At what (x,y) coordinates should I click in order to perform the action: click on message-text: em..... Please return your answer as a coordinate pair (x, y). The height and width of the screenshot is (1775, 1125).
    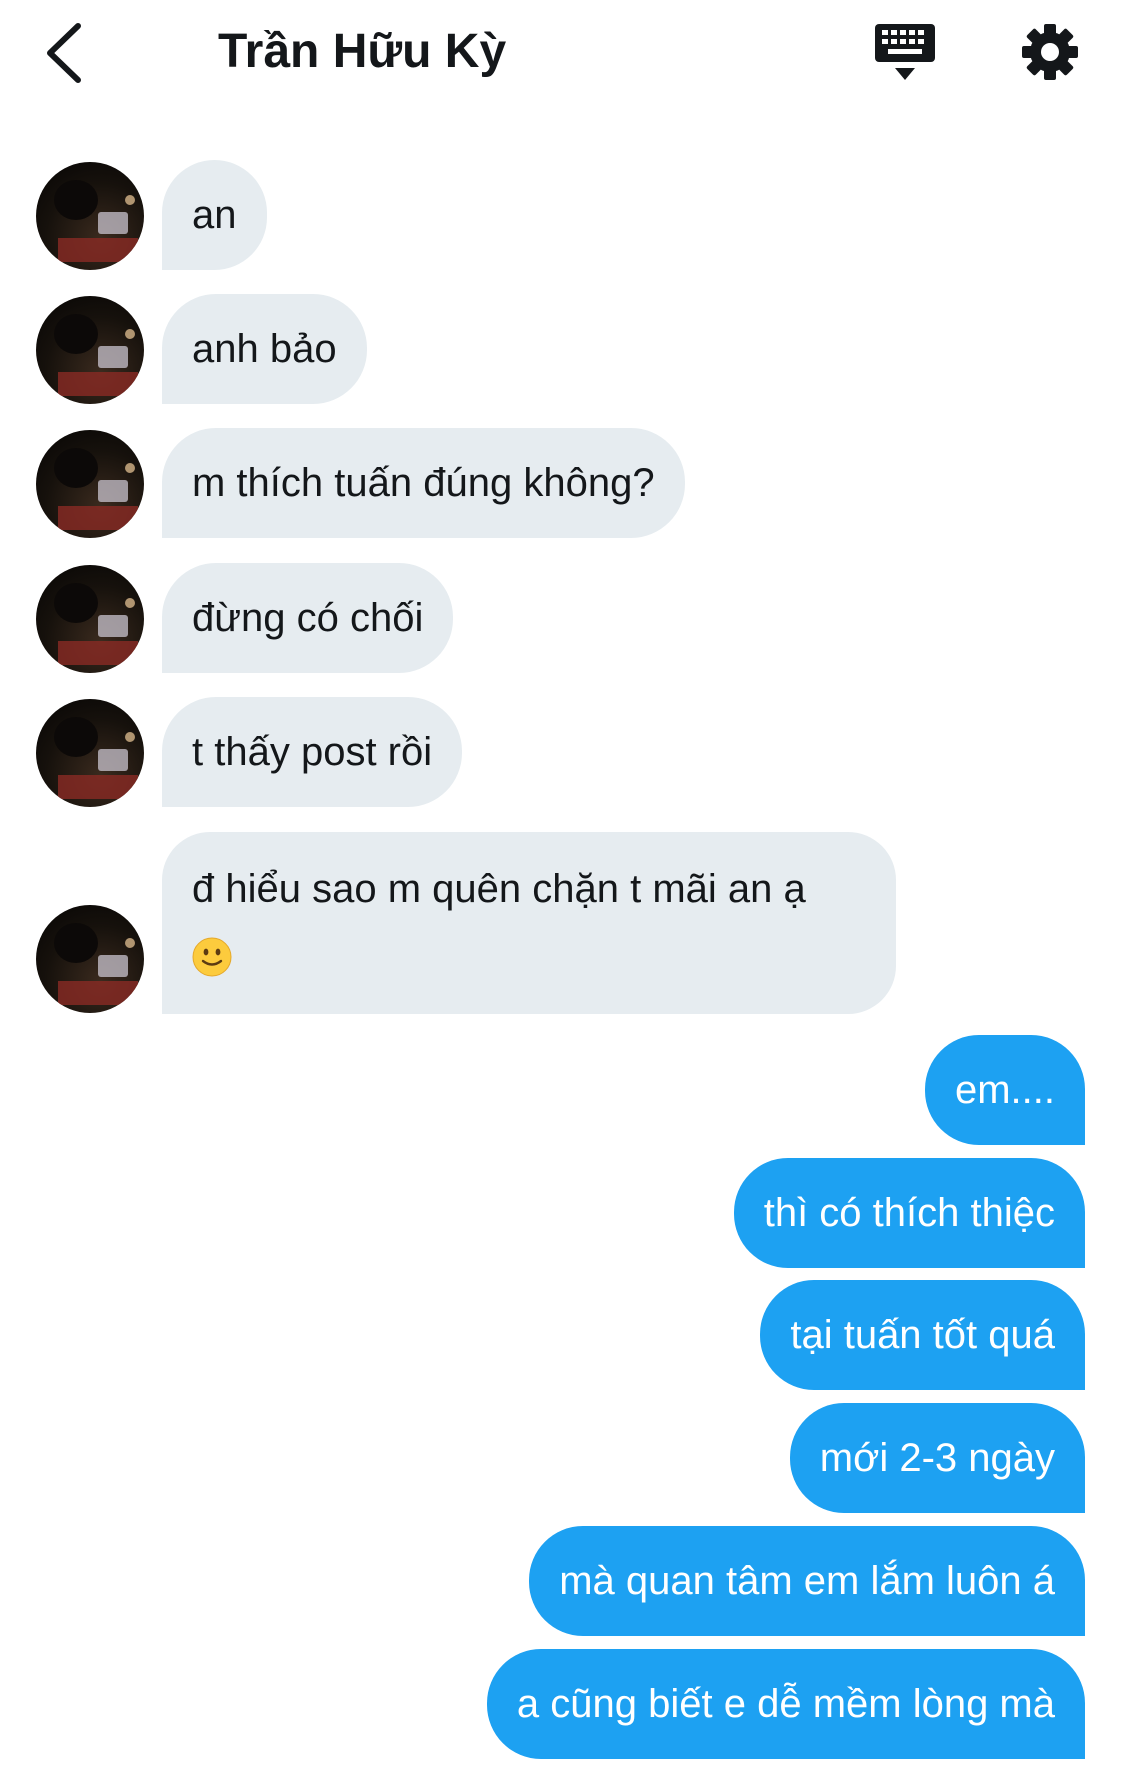
    Looking at the image, I should click on (1004, 1090).